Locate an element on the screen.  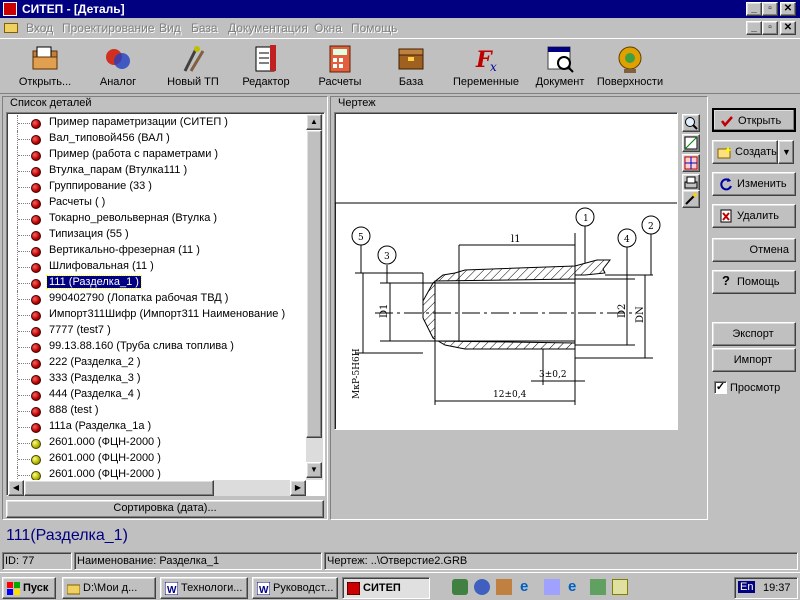
toolbar-vars-button: Fx Переменные is located at coordinates (486, 68).